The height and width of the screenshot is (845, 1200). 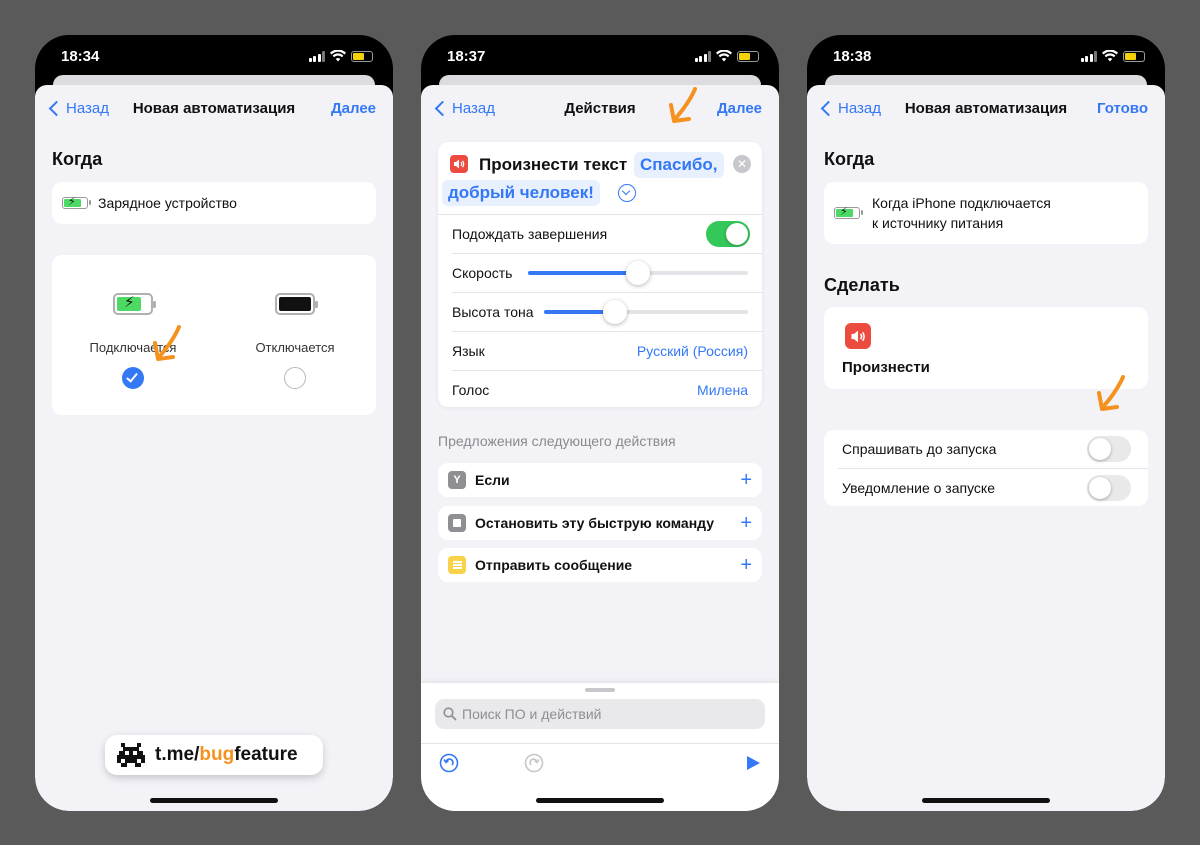 What do you see at coordinates (133, 378) in the screenshot?
I see `checkmark-selected-icon` at bounding box center [133, 378].